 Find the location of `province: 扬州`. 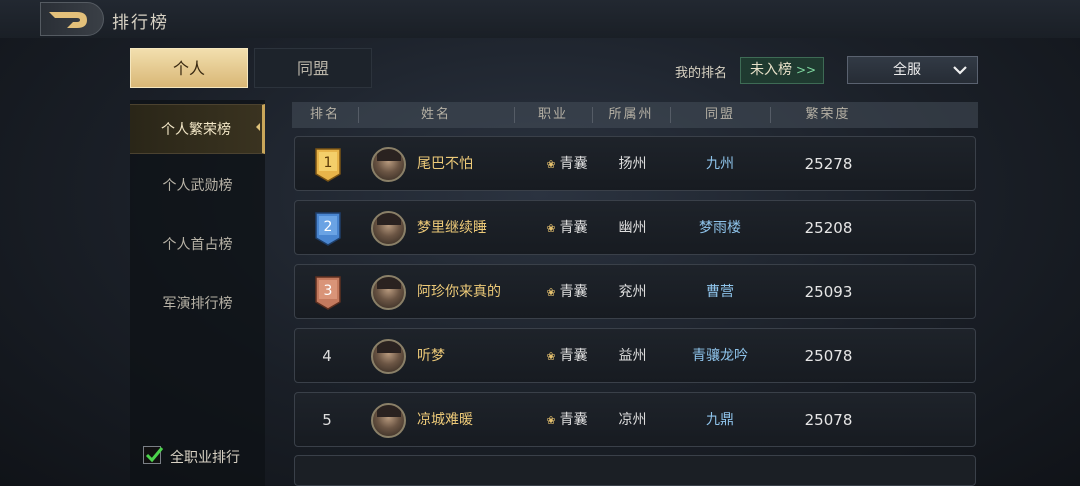

province: 扬州 is located at coordinates (632, 164).